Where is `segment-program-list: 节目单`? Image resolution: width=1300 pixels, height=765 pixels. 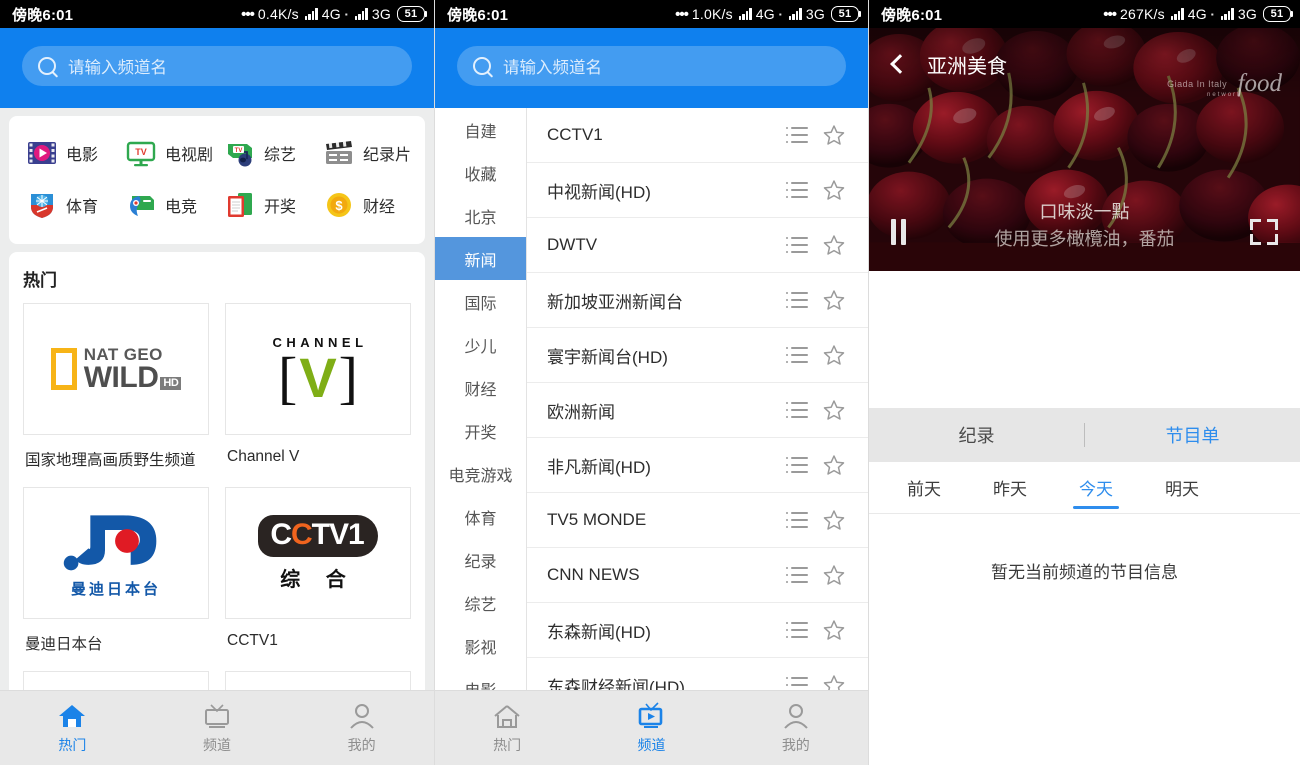
segment-program-list: 节目单 is located at coordinates (1192, 435).